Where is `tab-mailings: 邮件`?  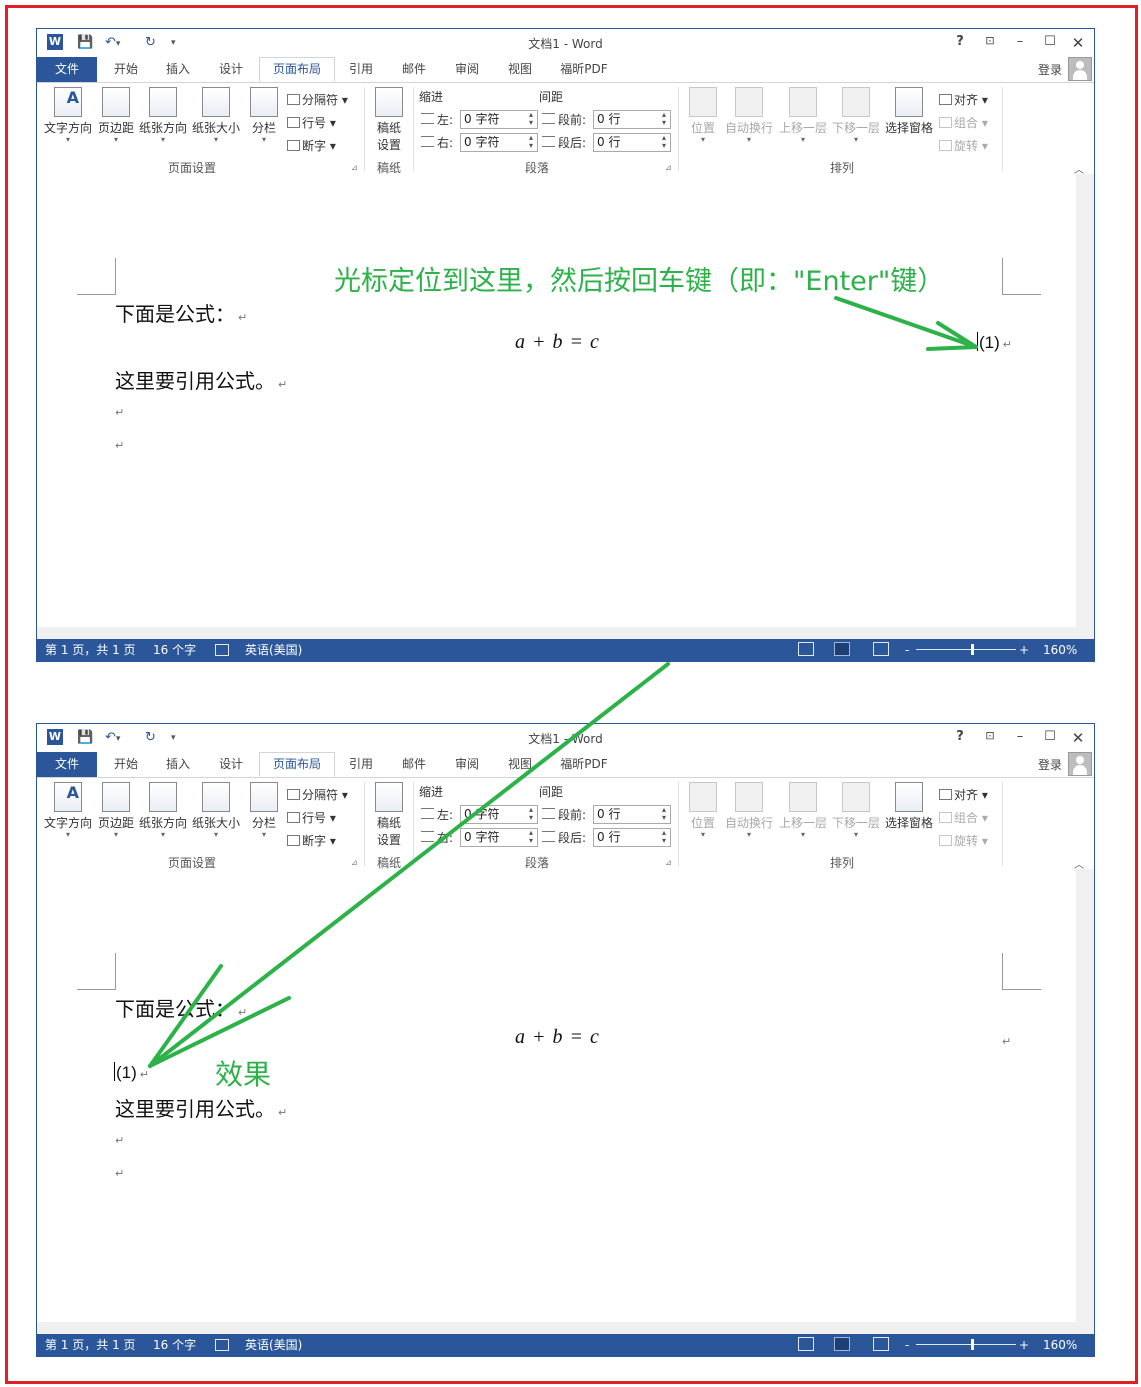 tab-mailings: 邮件 is located at coordinates (414, 764).